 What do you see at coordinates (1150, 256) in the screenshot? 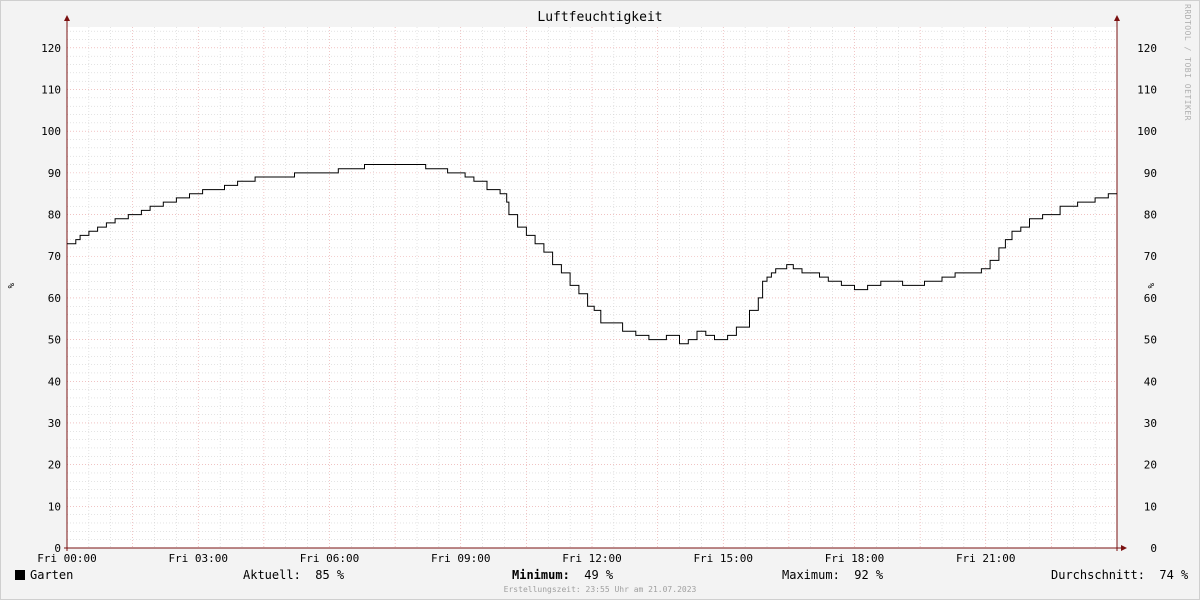
I see `y-tick-label-right: 70` at bounding box center [1150, 256].